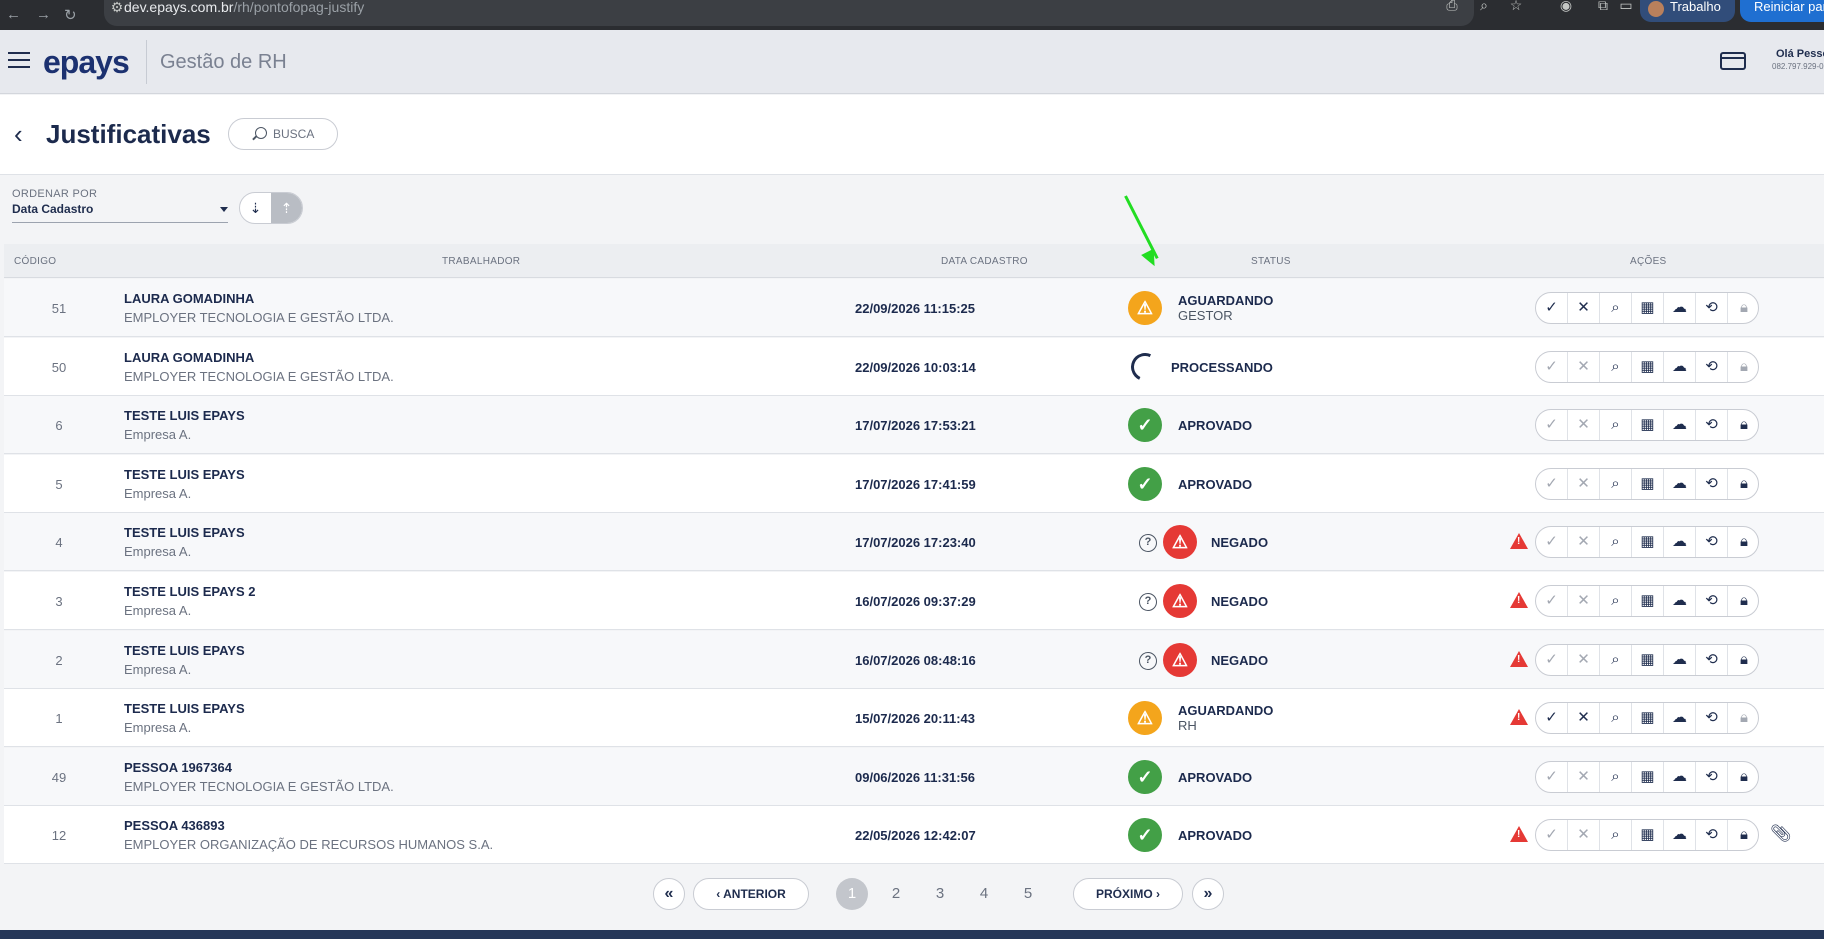 This screenshot has width=1824, height=939. Describe the element at coordinates (1733, 61) in the screenshot. I see `card-icon` at that location.